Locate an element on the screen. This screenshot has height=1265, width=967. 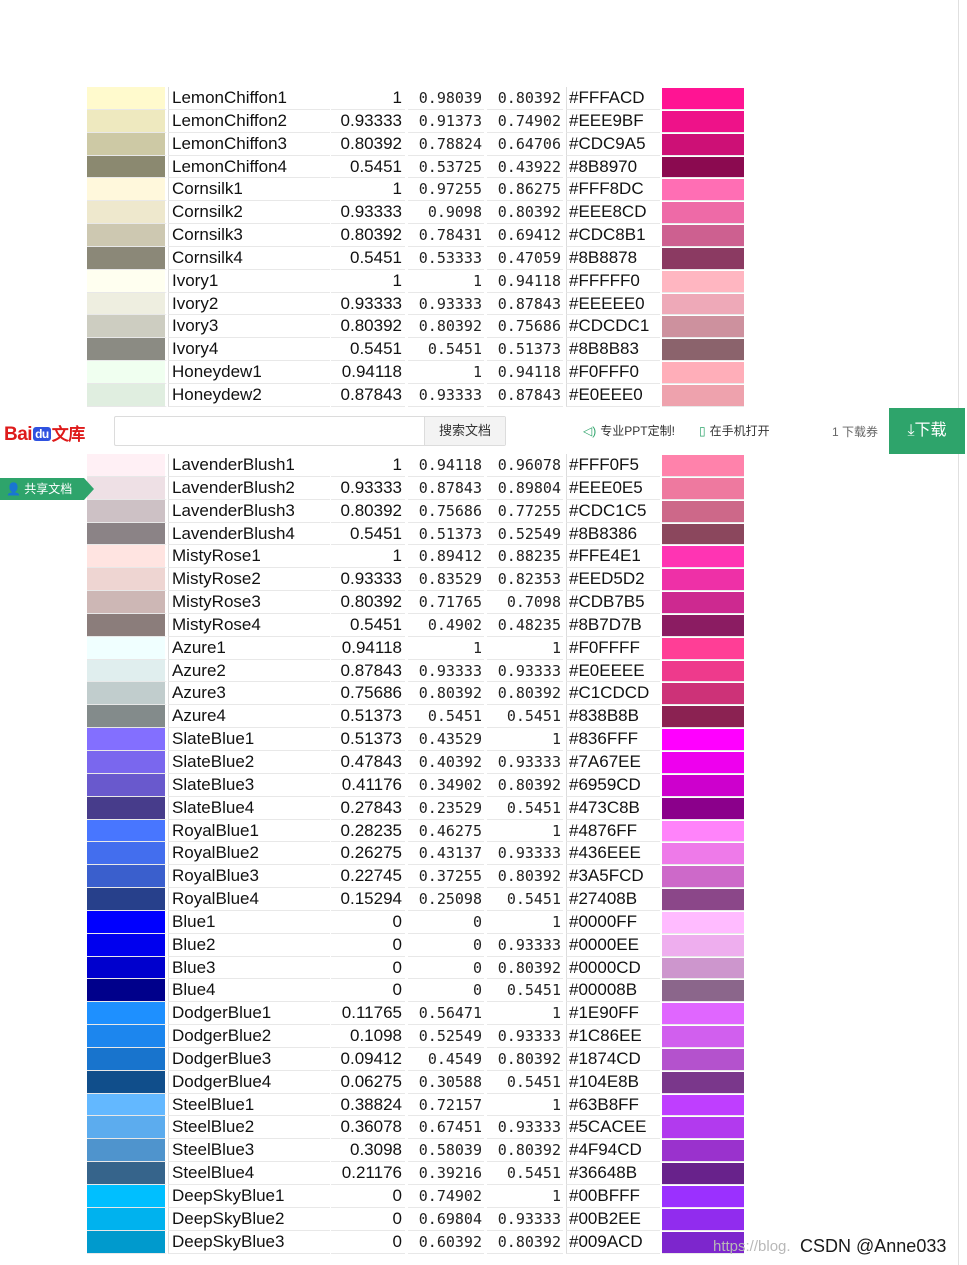
table-row: Blue1 0 0 1 #0000FF is located at coordinates (415, 922).